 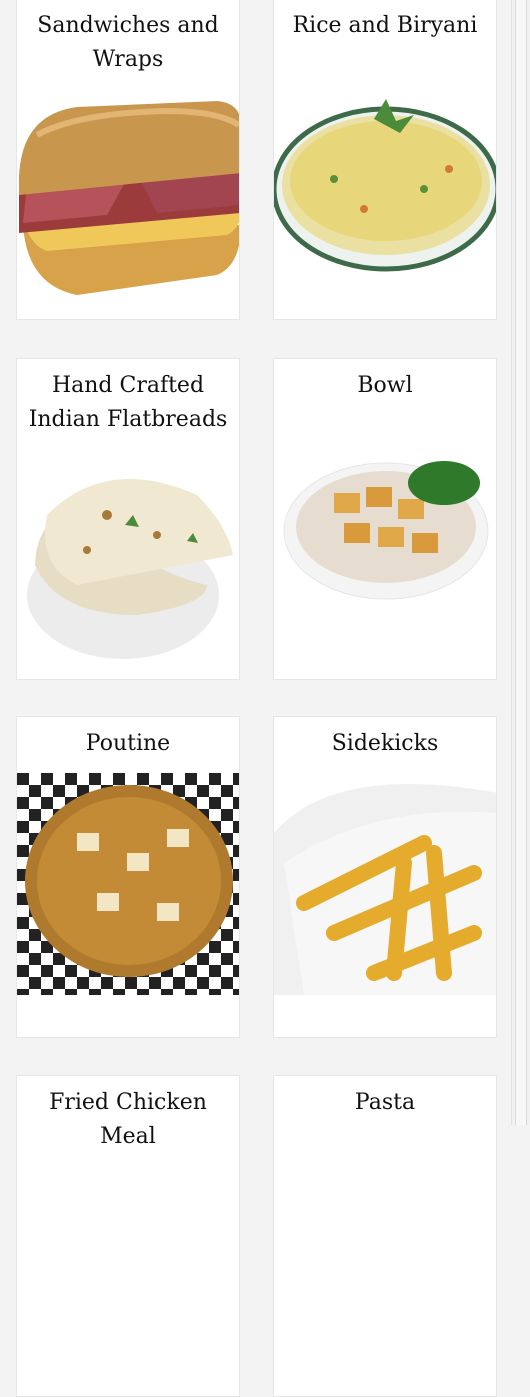 I want to click on category-title: Sandwiches and Wraps, so click(x=128, y=42).